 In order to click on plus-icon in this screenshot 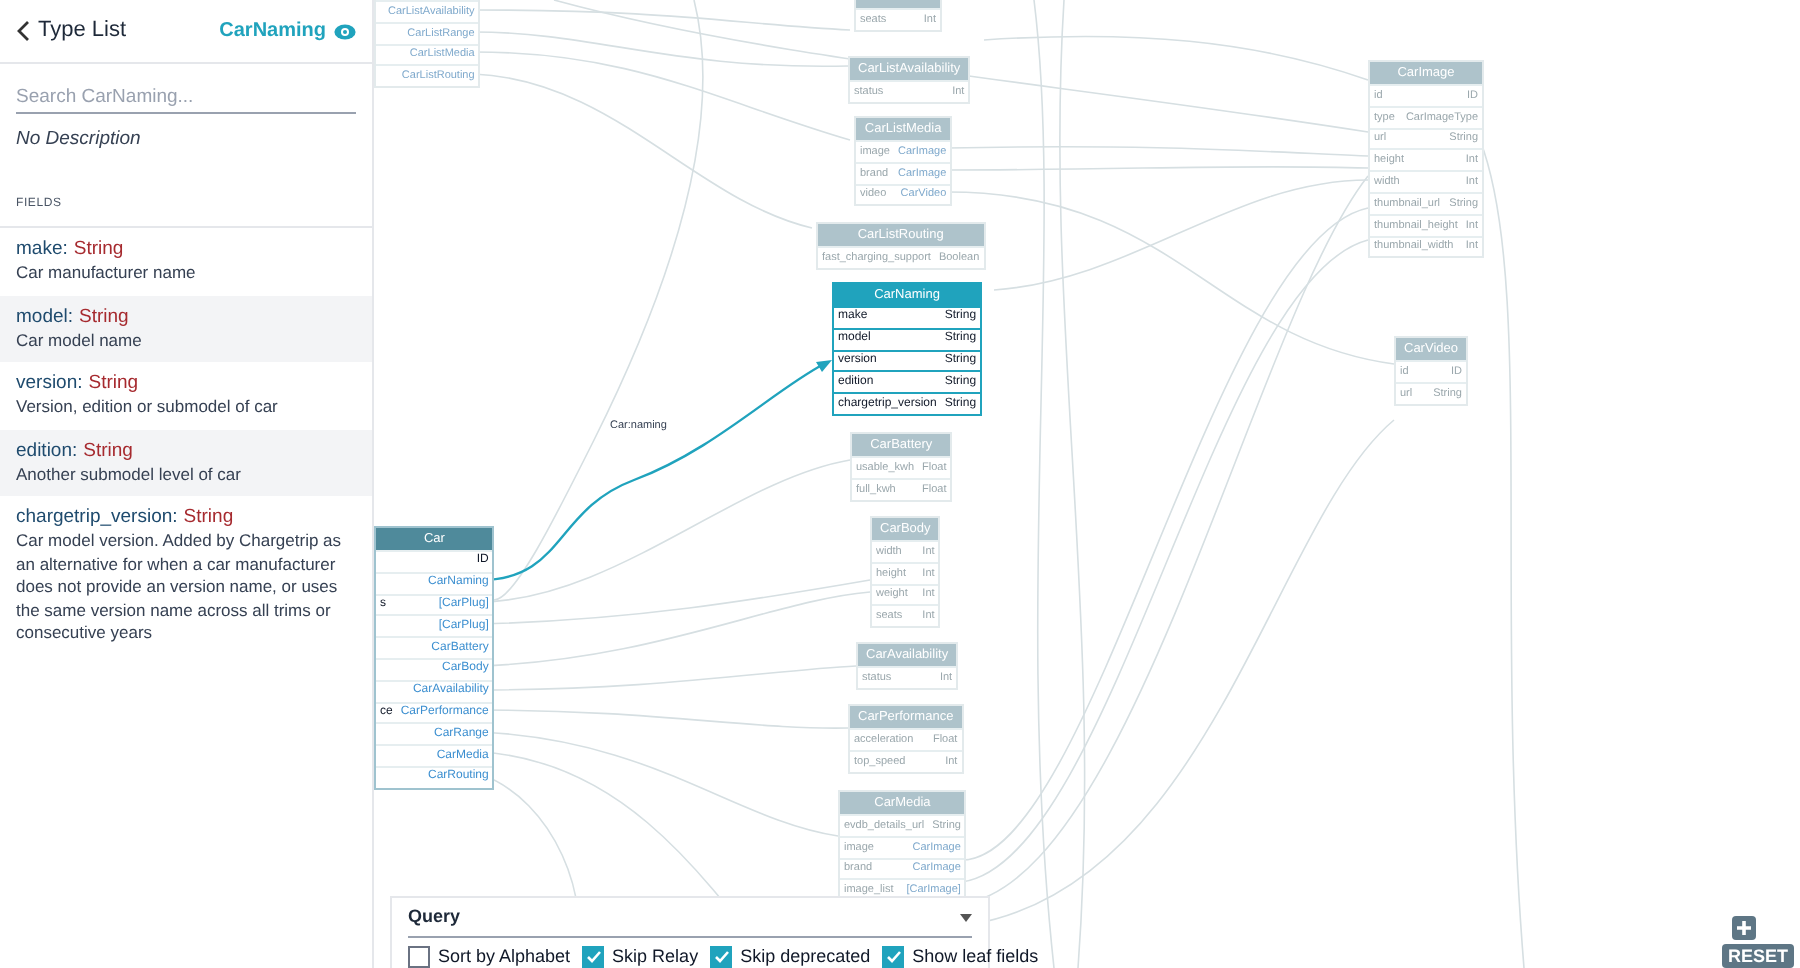, I will do `click(1744, 928)`.